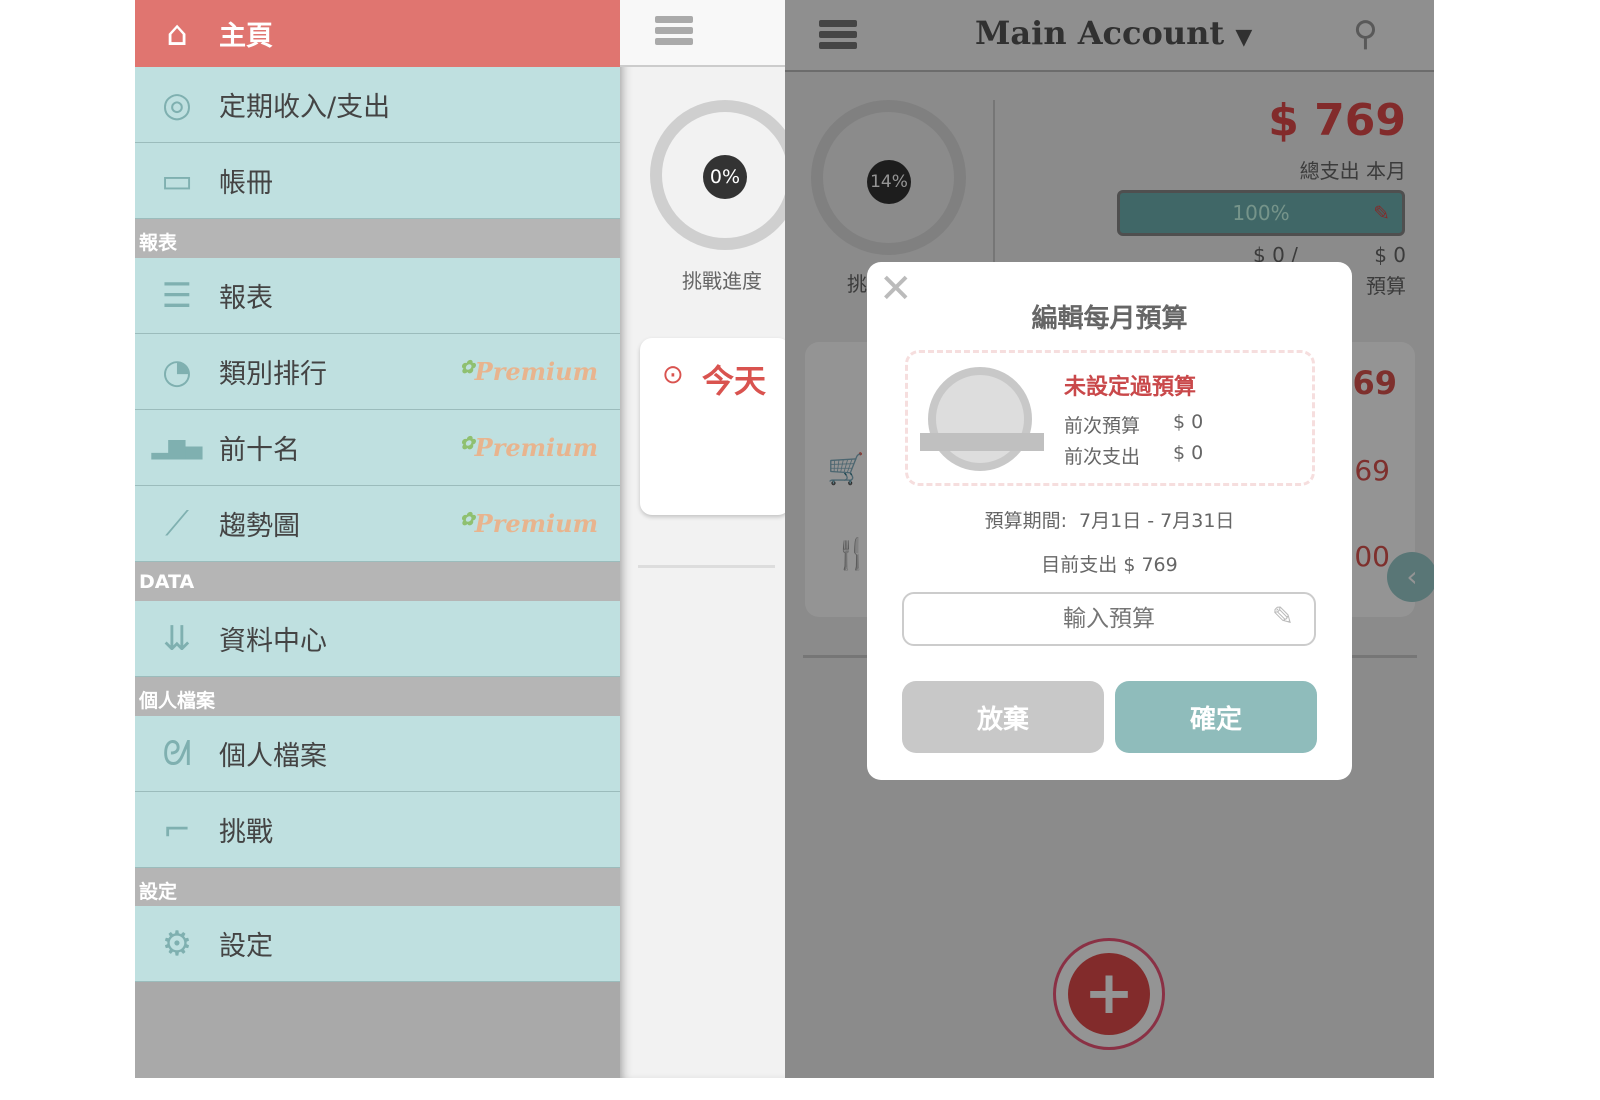 The height and width of the screenshot is (1100, 1600). What do you see at coordinates (377, 639) in the screenshot?
I see `sidebar-item-data-center: ⇊ 資料中心` at bounding box center [377, 639].